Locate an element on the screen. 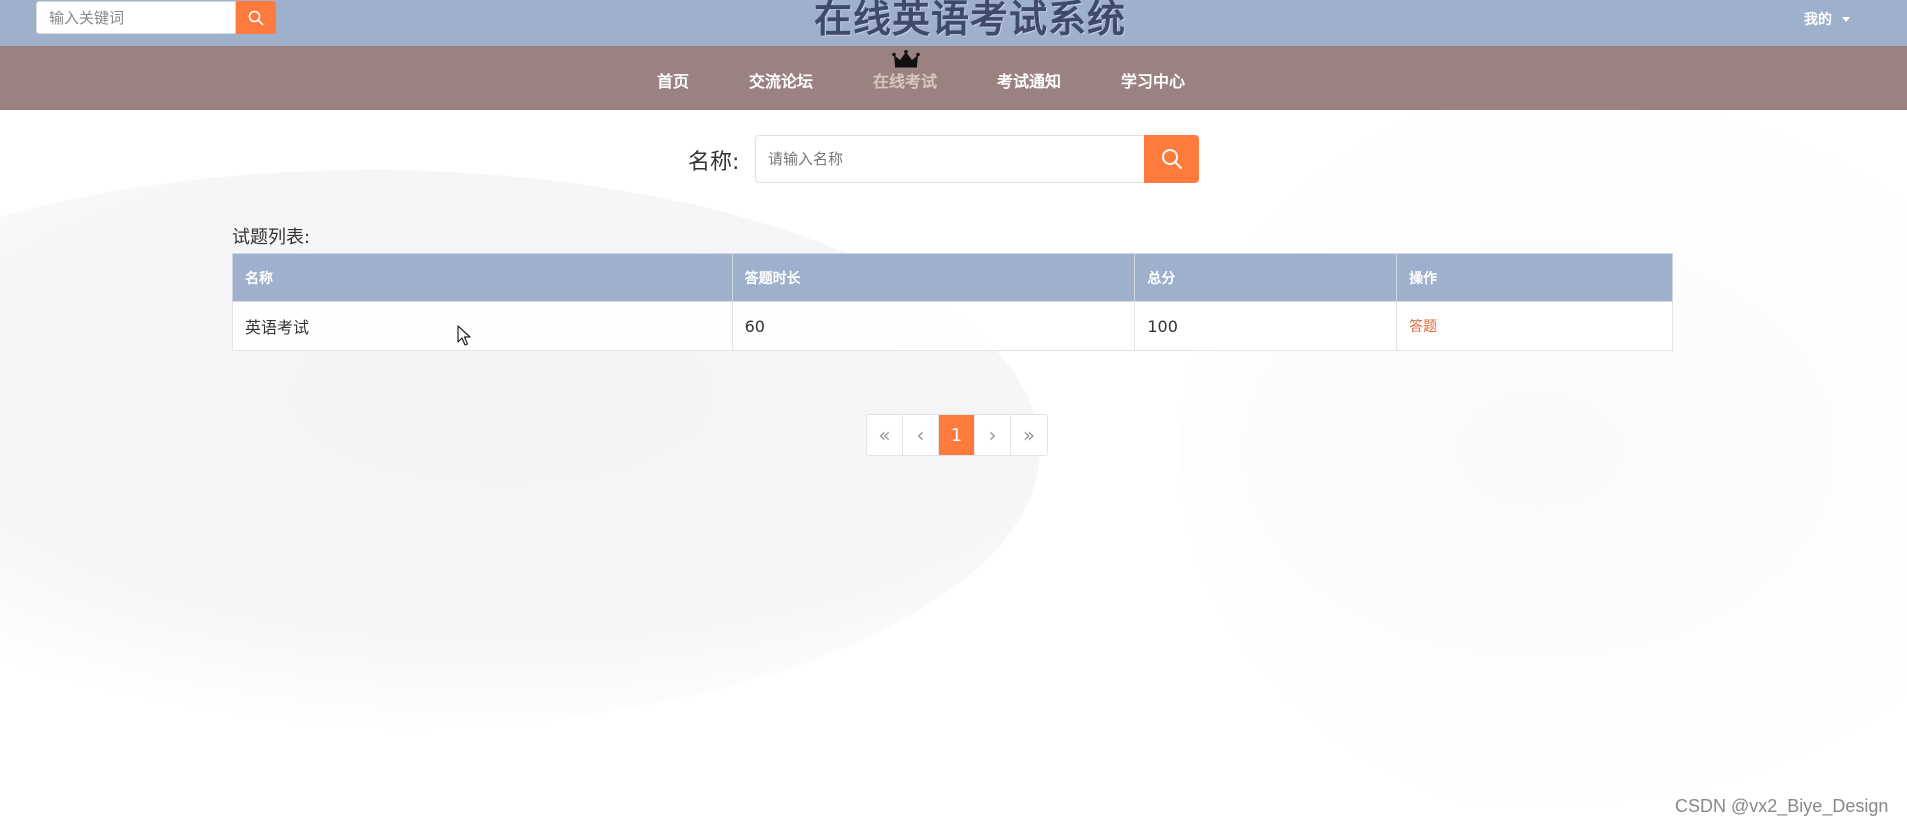  nav-item-forum: 交流论坛 is located at coordinates (781, 80).